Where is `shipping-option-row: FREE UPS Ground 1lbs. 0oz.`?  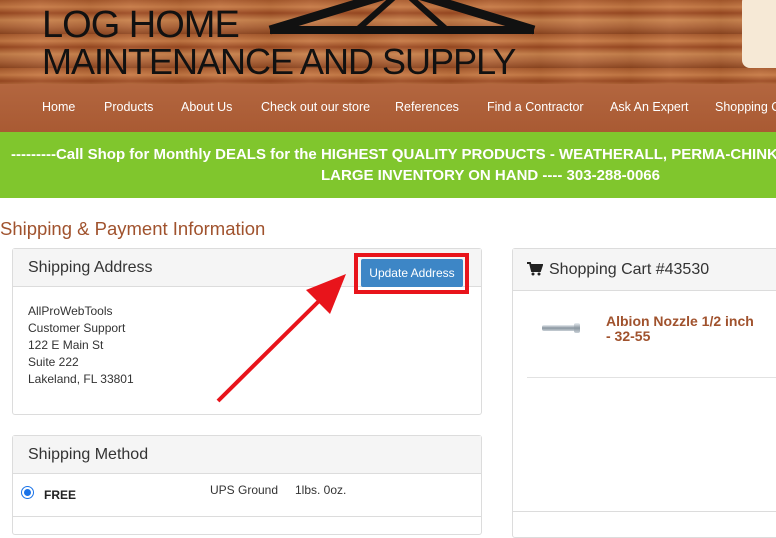 shipping-option-row: FREE UPS Ground 1lbs. 0oz. is located at coordinates (247, 495).